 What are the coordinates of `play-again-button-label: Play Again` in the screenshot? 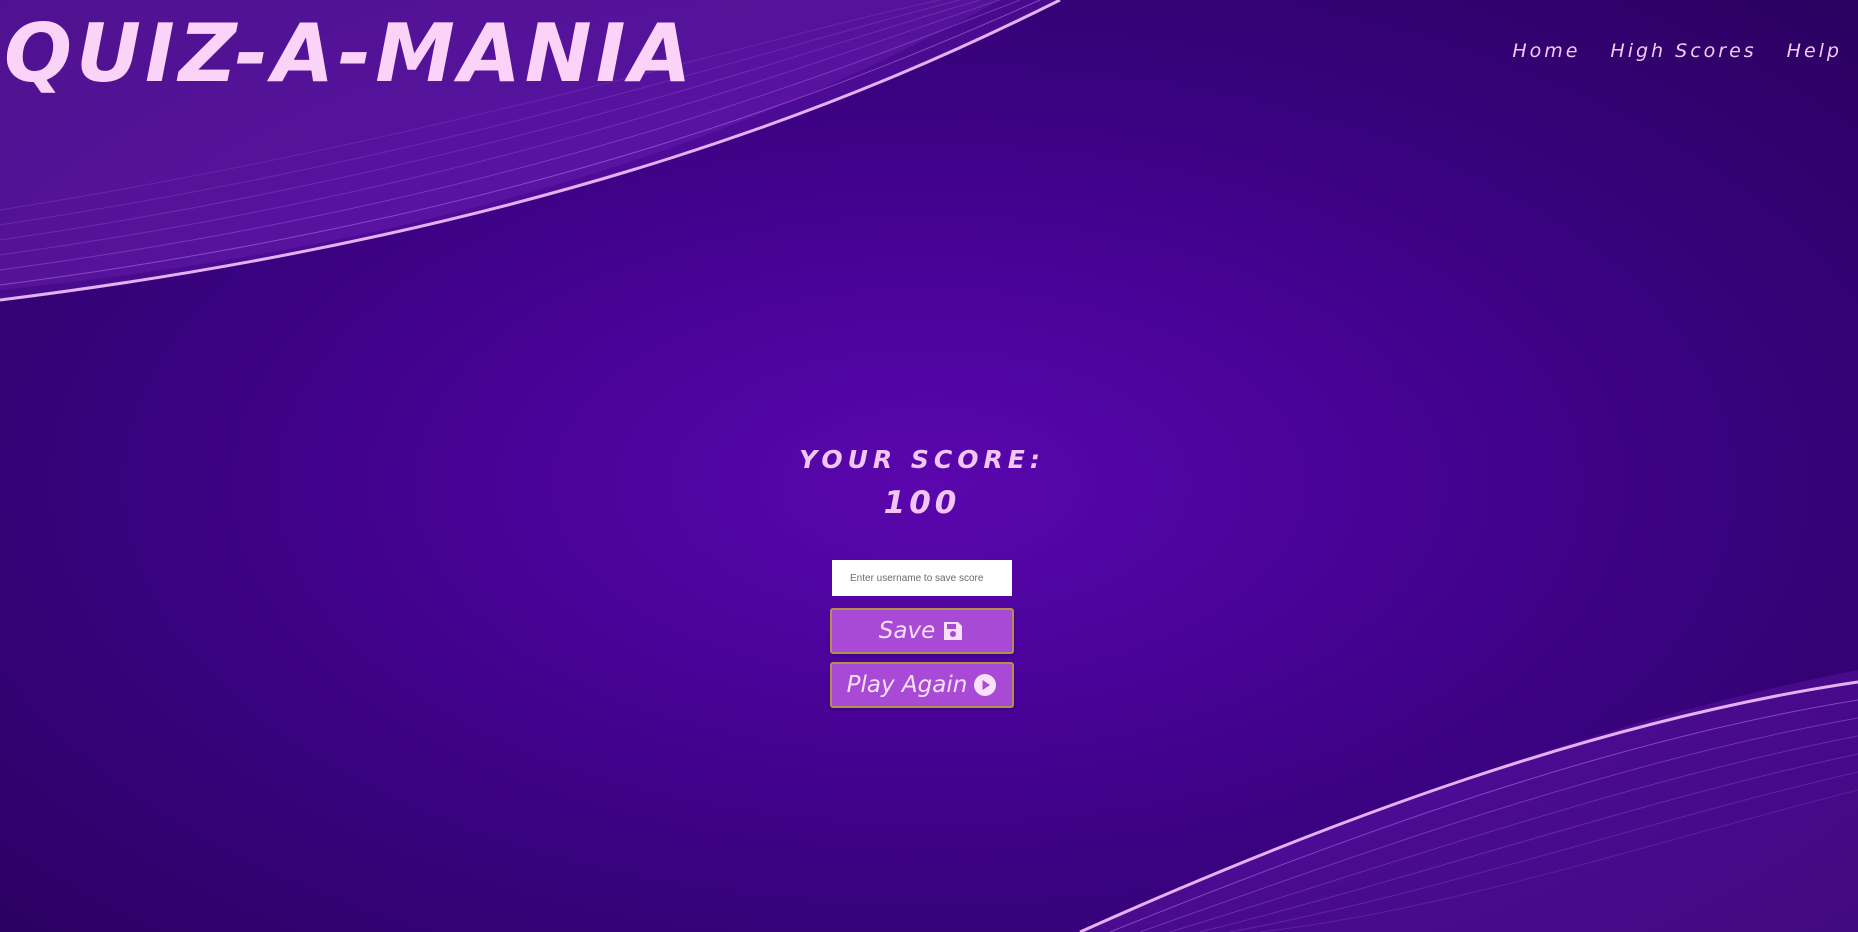 It's located at (907, 685).